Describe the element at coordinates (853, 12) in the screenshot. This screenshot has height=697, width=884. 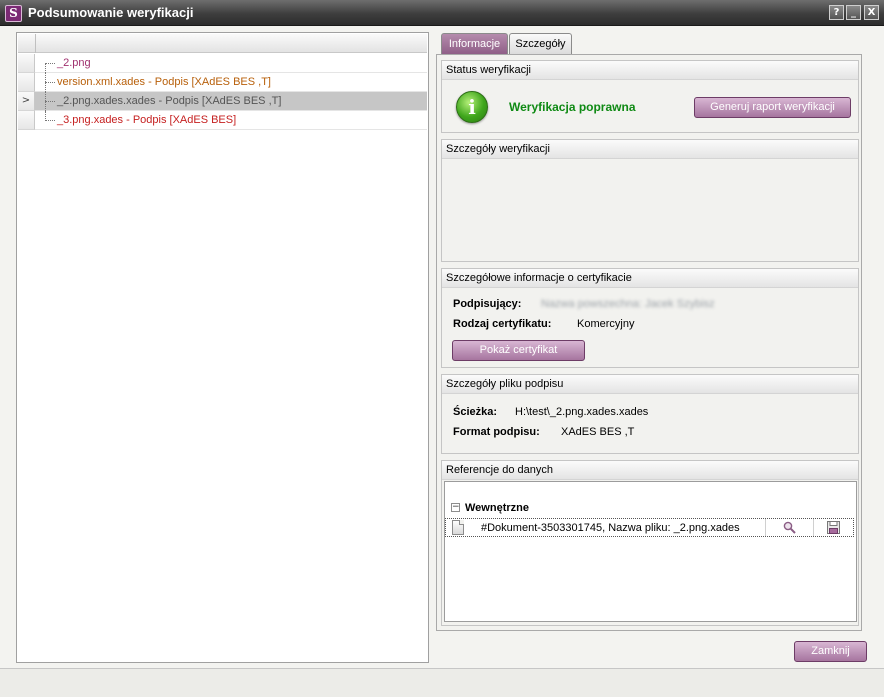
I see `minimize-button: _` at that location.